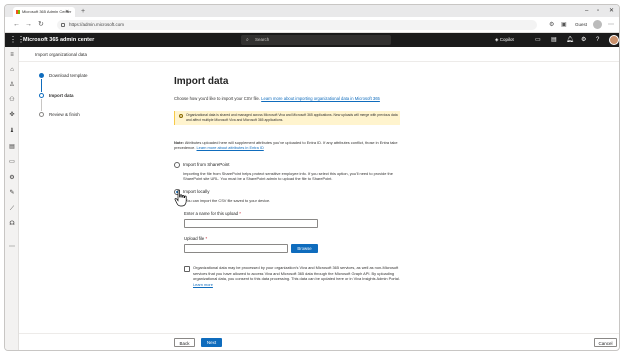 Image resolution: width=624 pixels, height=355 pixels. Describe the element at coordinates (230, 147) in the screenshot. I see `entra-attributes-link: Learn more about attributes in Entra ID` at that location.